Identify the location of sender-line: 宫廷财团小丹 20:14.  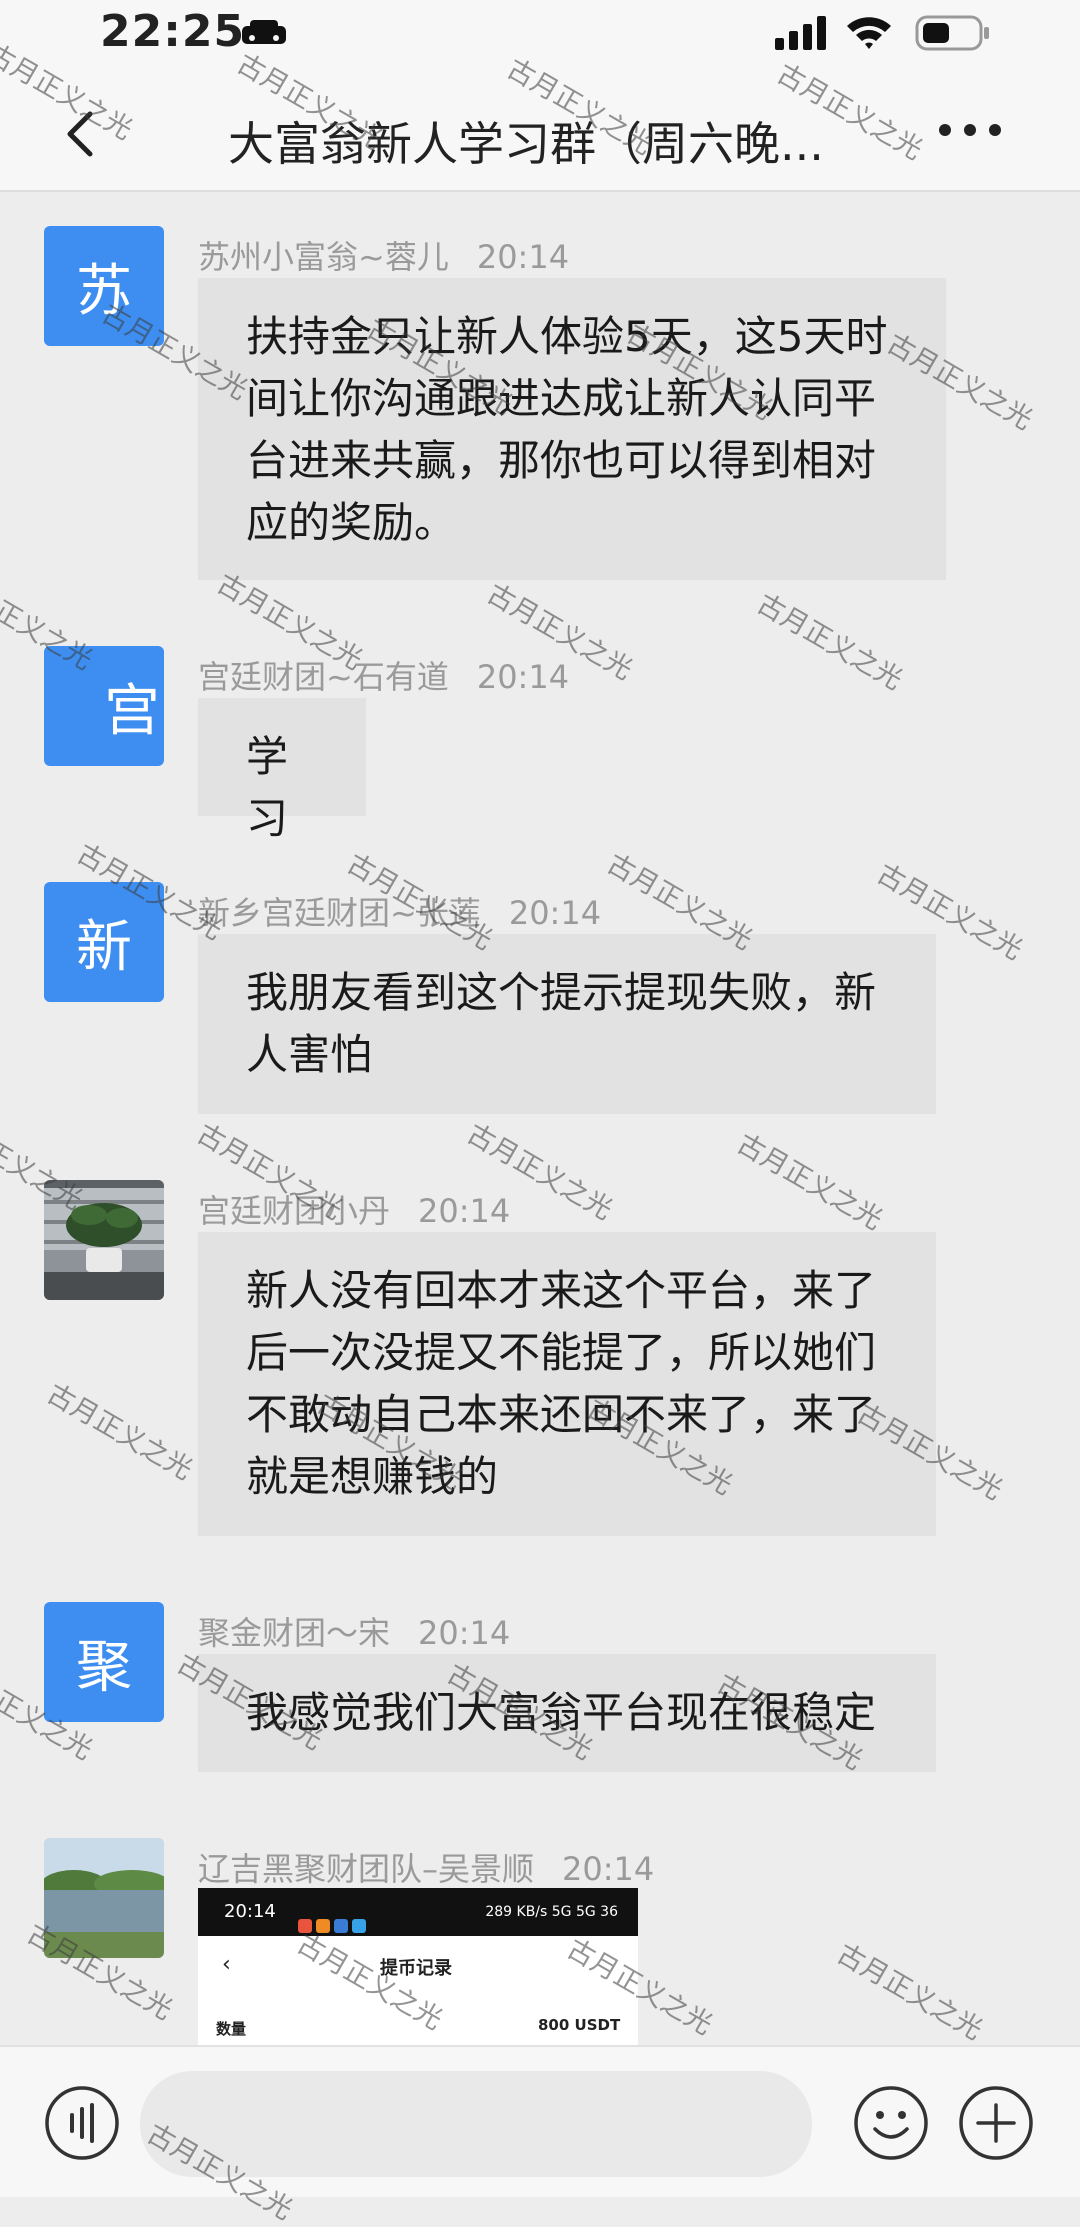
(354, 1209).